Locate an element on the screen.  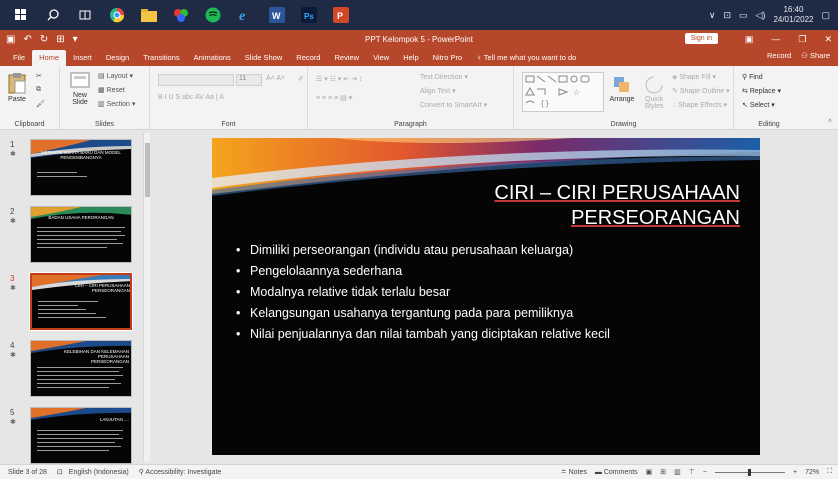
powerpoint-icon: P is located at coordinates (341, 15).